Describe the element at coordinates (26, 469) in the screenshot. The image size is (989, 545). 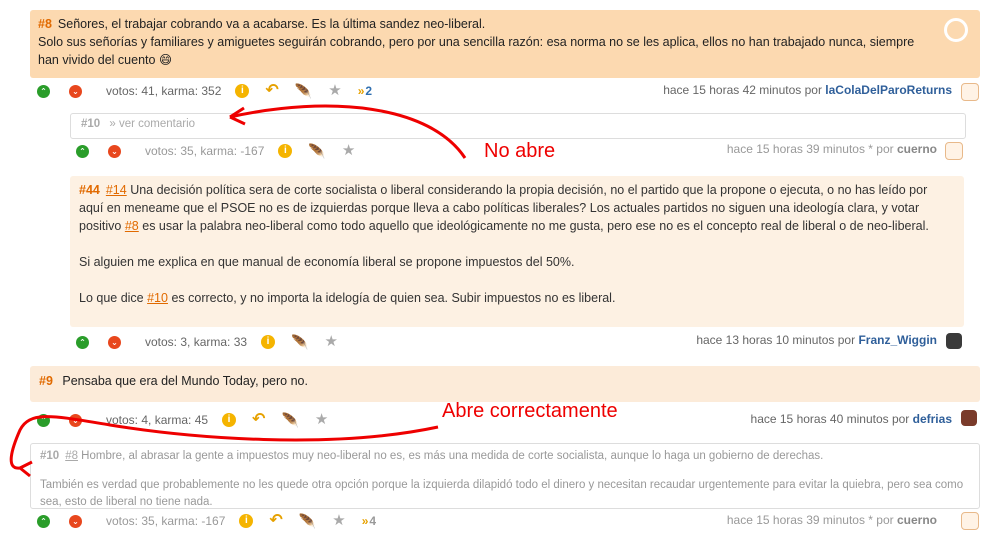
I see `arrow-head` at that location.